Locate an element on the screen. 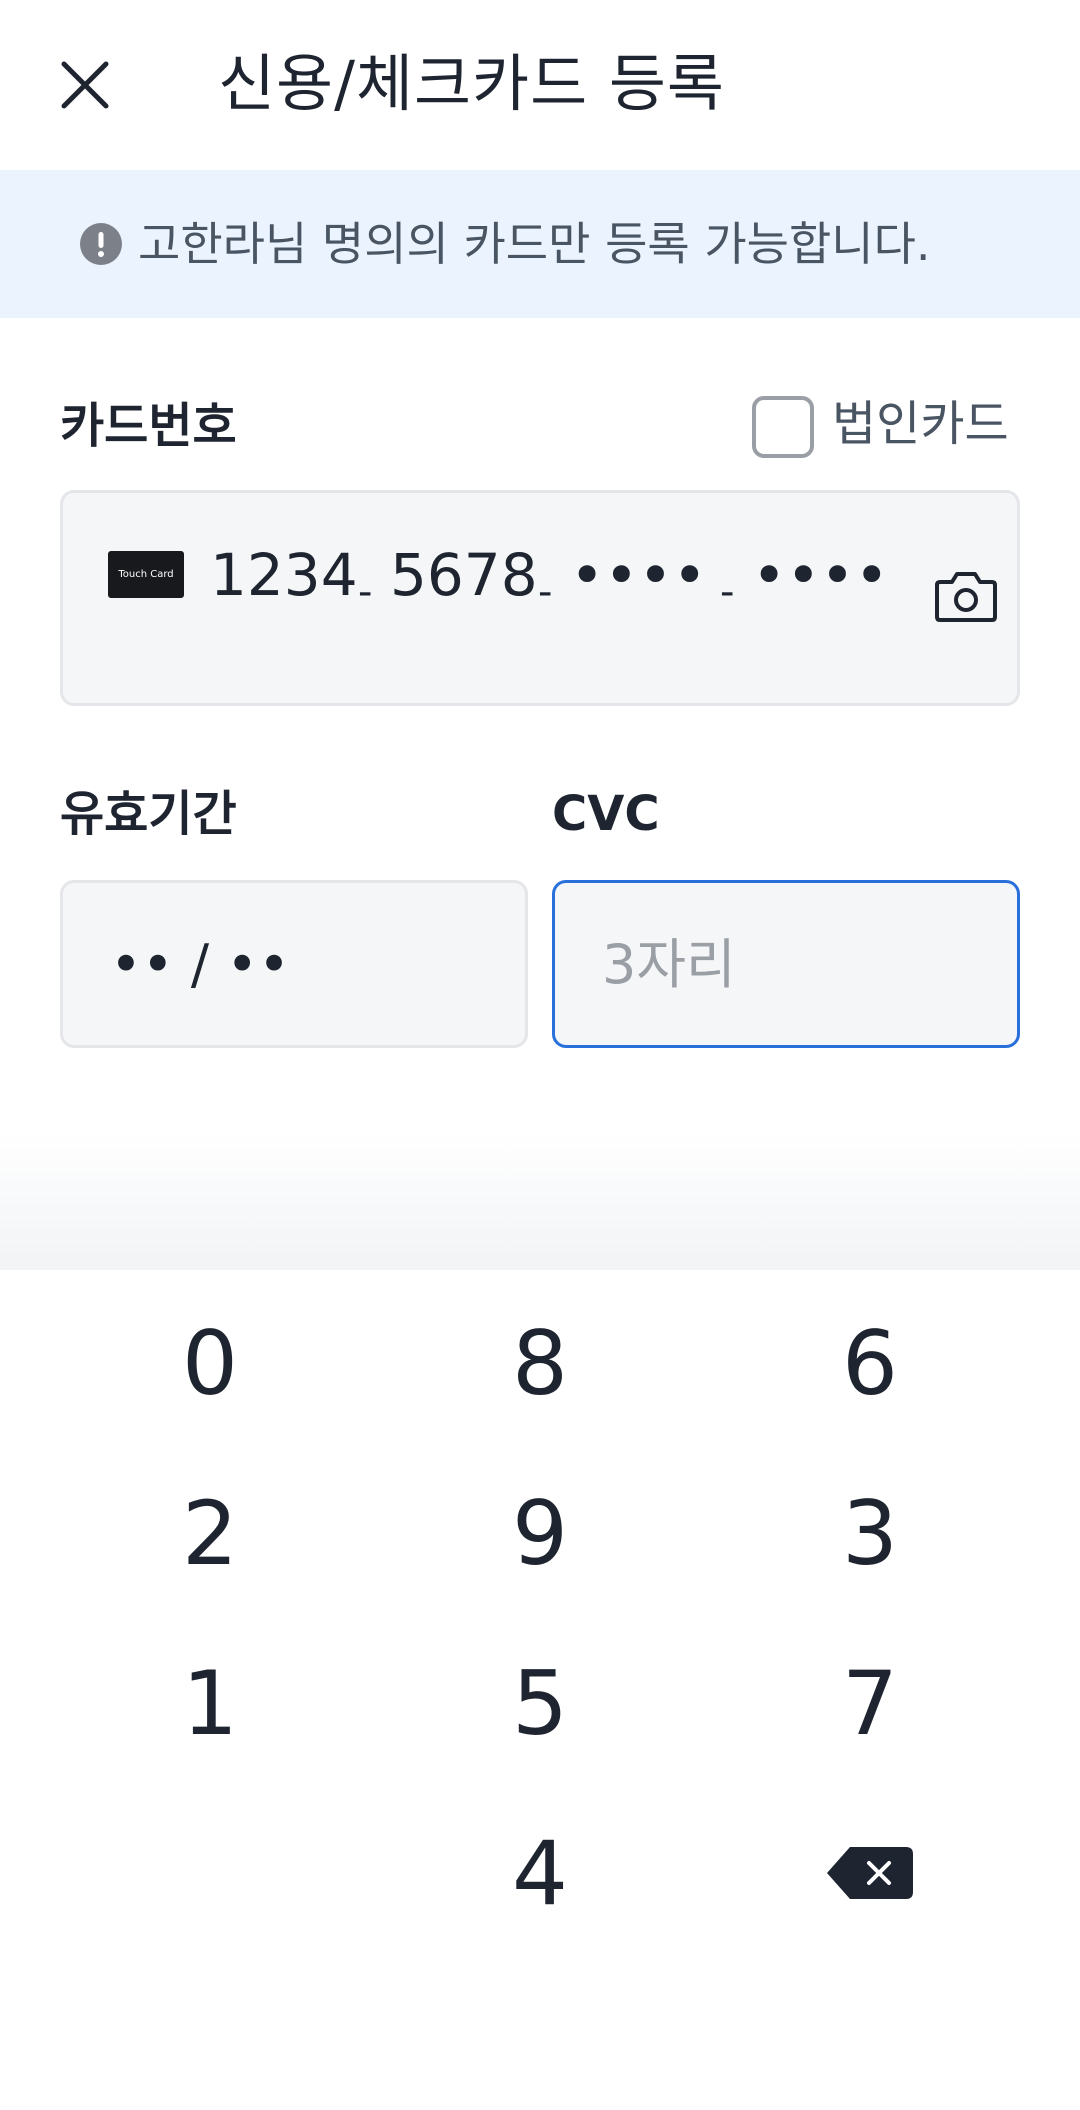 This screenshot has height=2110, width=1080. card-scan-button is located at coordinates (966, 595).